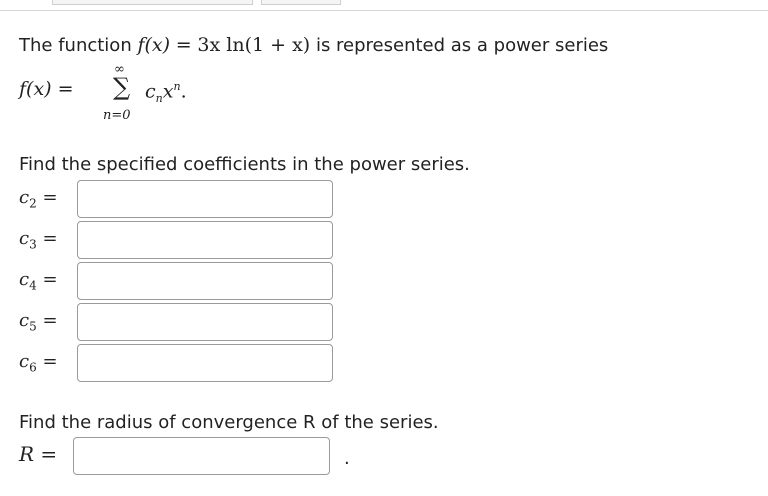  I want to click on trailing-period: ., so click(347, 458).